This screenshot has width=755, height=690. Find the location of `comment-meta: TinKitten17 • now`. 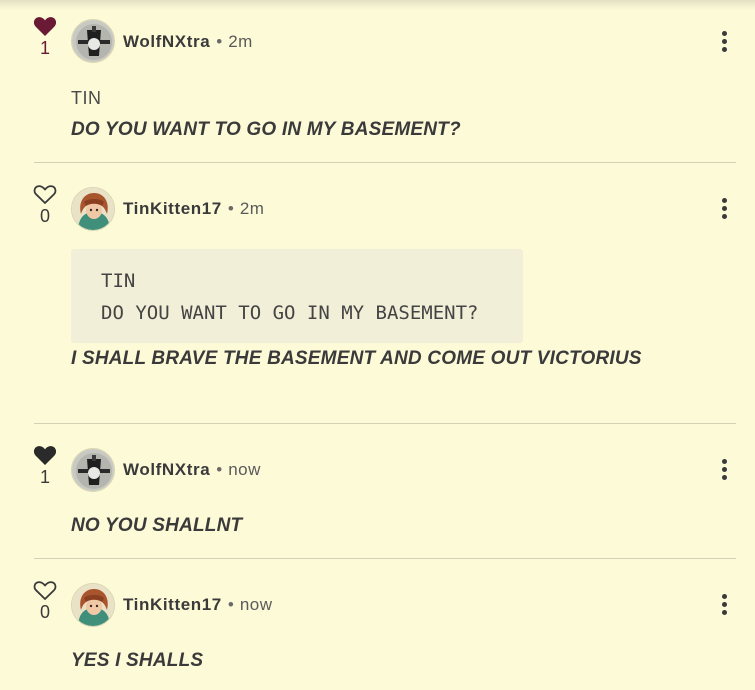

comment-meta: TinKitten17 • now is located at coordinates (198, 605).